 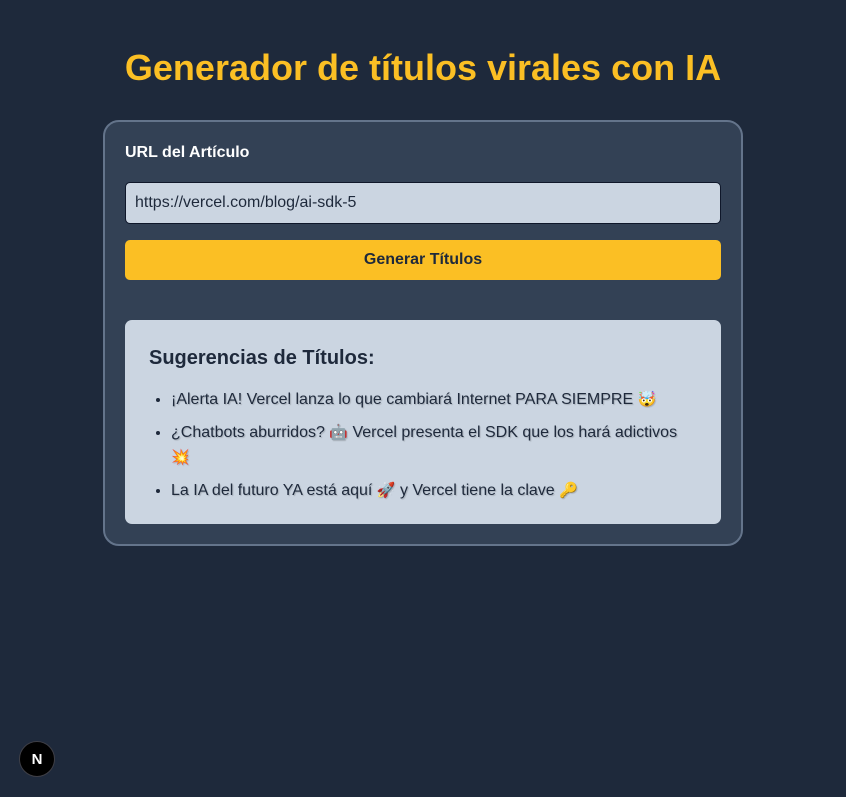 What do you see at coordinates (568, 490) in the screenshot?
I see `key-icon: 🔑` at bounding box center [568, 490].